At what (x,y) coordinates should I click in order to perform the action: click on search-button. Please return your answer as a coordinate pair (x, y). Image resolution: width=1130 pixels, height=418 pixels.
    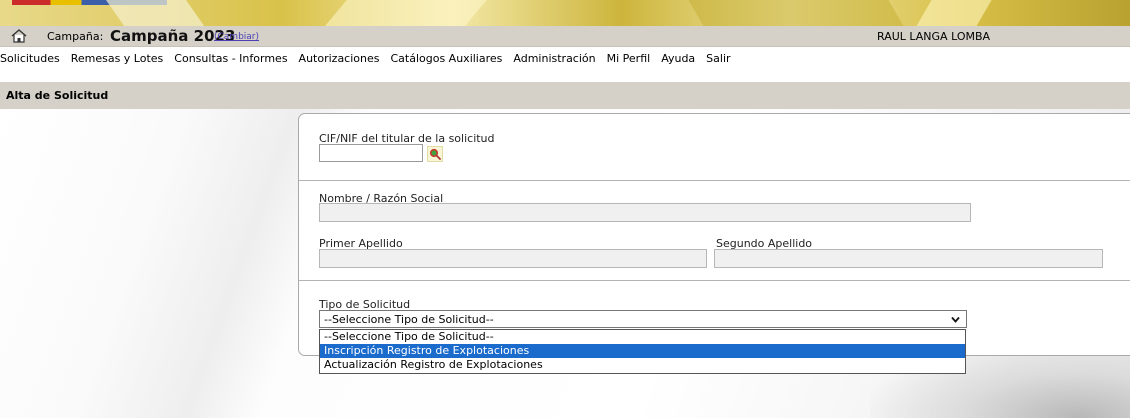
    Looking at the image, I should click on (435, 154).